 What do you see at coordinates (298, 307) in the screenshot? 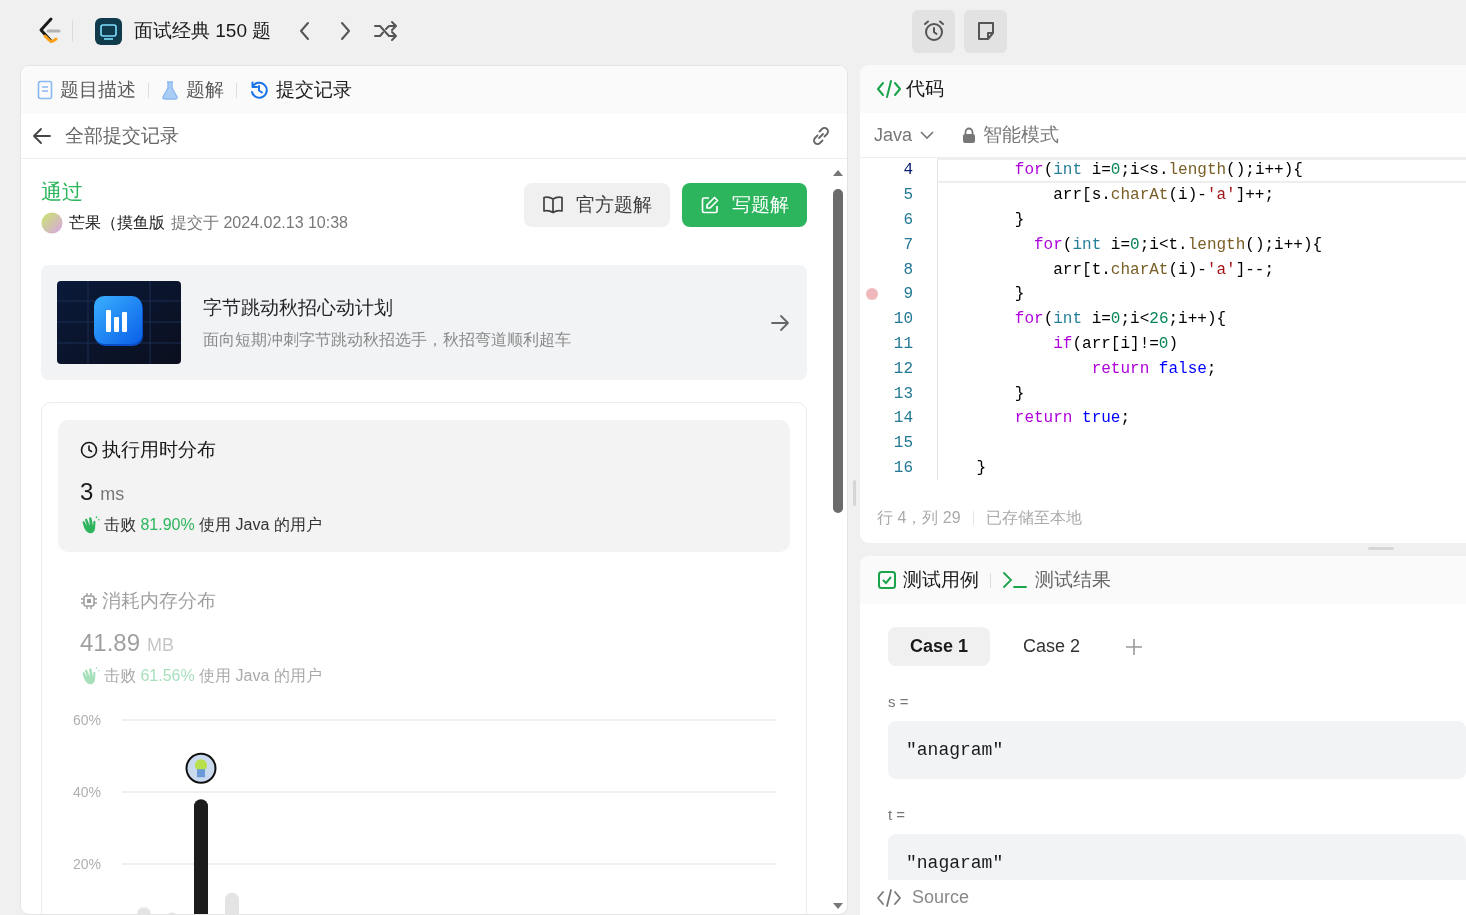
I see `promo-title: 字节跳动秋招心动计划` at bounding box center [298, 307].